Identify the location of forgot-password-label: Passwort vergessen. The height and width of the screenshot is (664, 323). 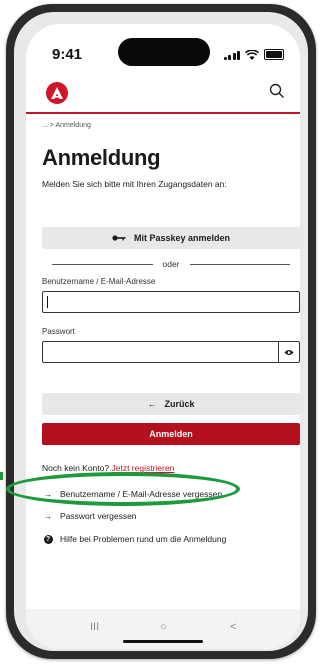
(98, 516).